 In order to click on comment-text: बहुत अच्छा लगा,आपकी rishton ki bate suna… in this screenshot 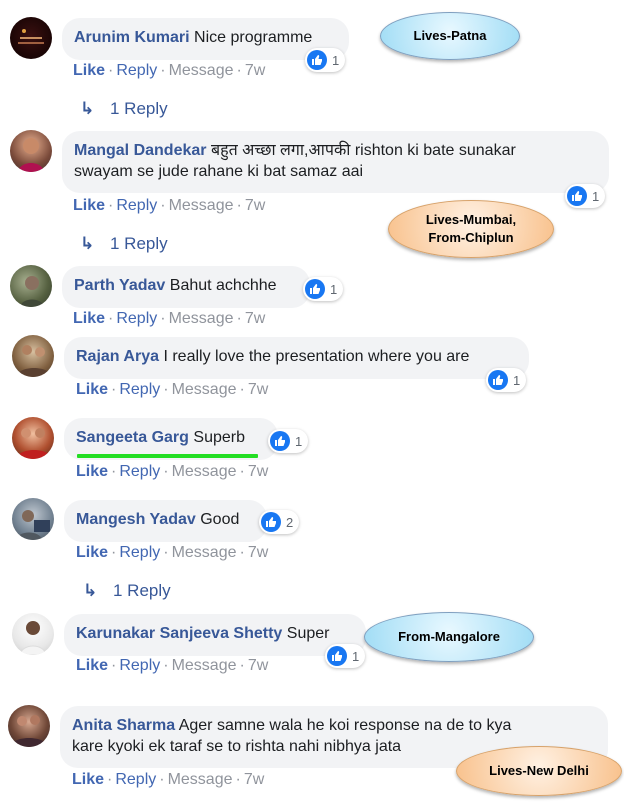, I will do `click(363, 150)`.